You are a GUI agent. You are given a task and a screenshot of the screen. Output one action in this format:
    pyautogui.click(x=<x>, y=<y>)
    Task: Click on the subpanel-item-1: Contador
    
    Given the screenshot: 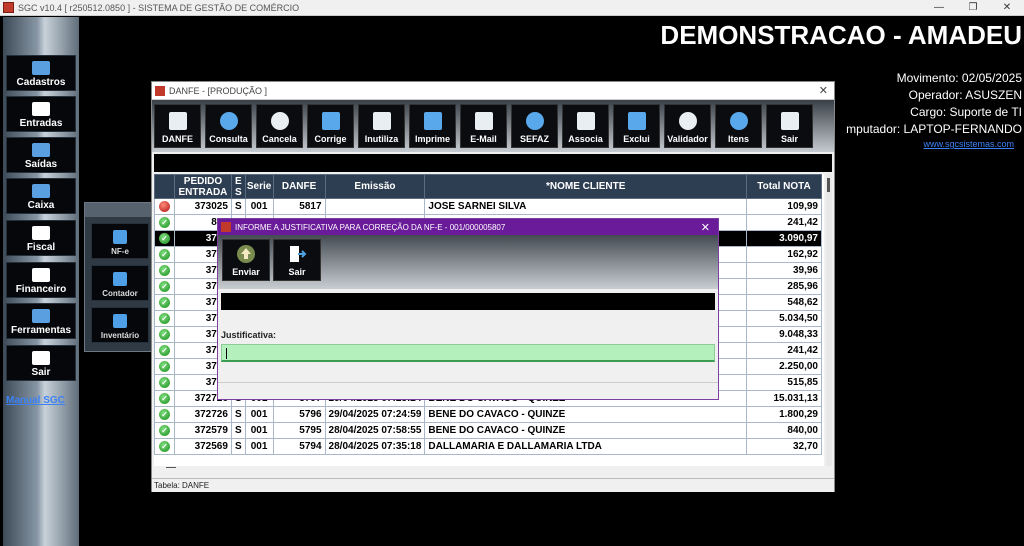 What is the action you would take?
    pyautogui.click(x=120, y=283)
    